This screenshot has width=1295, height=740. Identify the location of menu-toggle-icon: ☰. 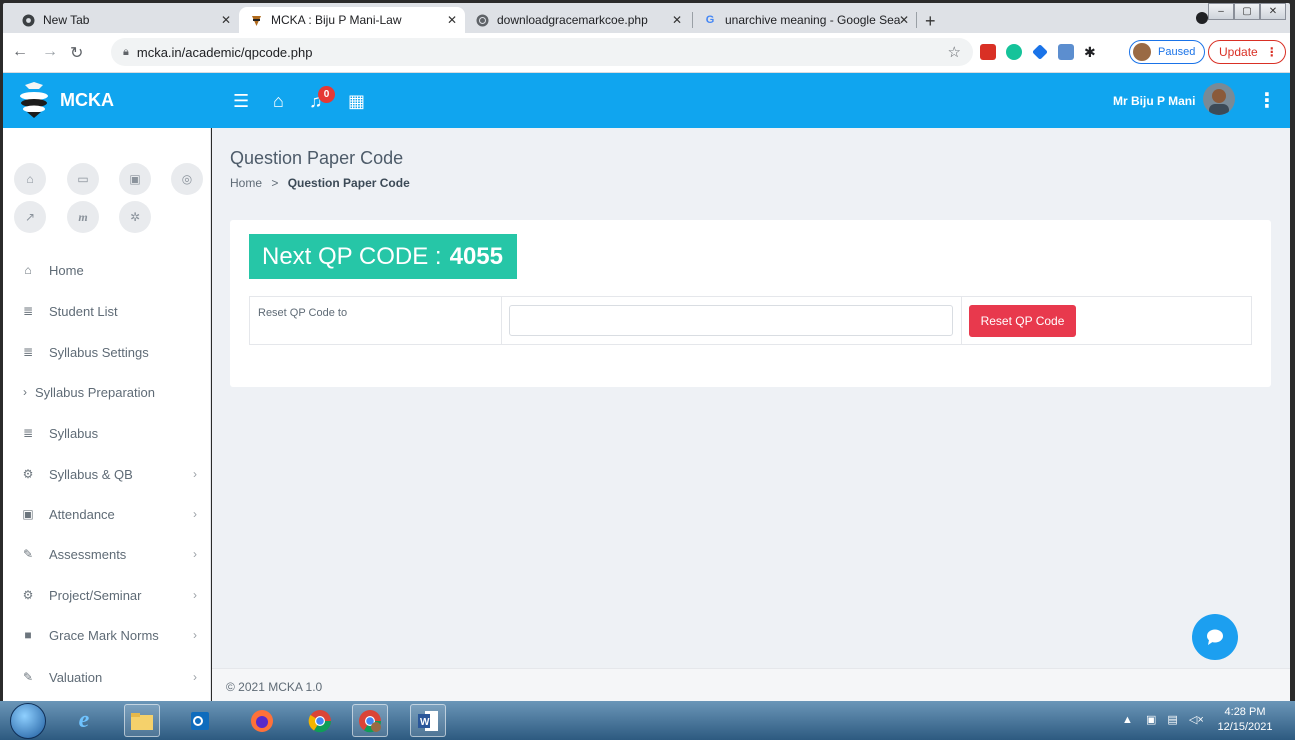
(241, 101).